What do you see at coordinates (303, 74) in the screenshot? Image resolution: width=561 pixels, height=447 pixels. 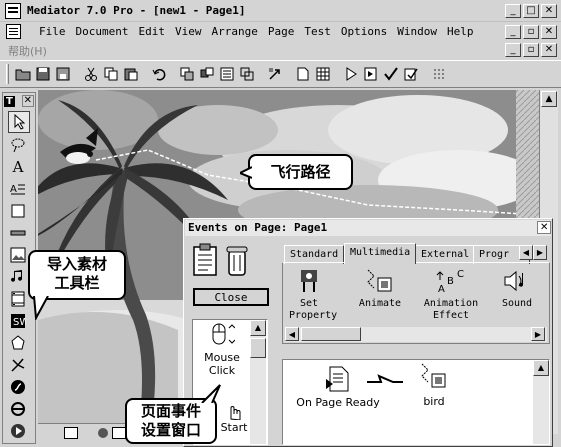 I see `new-page-icon` at bounding box center [303, 74].